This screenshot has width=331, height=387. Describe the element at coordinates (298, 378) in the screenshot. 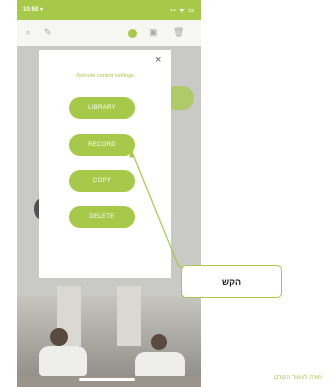

I see `back-link: חזרה לעמוד הקודם` at that location.